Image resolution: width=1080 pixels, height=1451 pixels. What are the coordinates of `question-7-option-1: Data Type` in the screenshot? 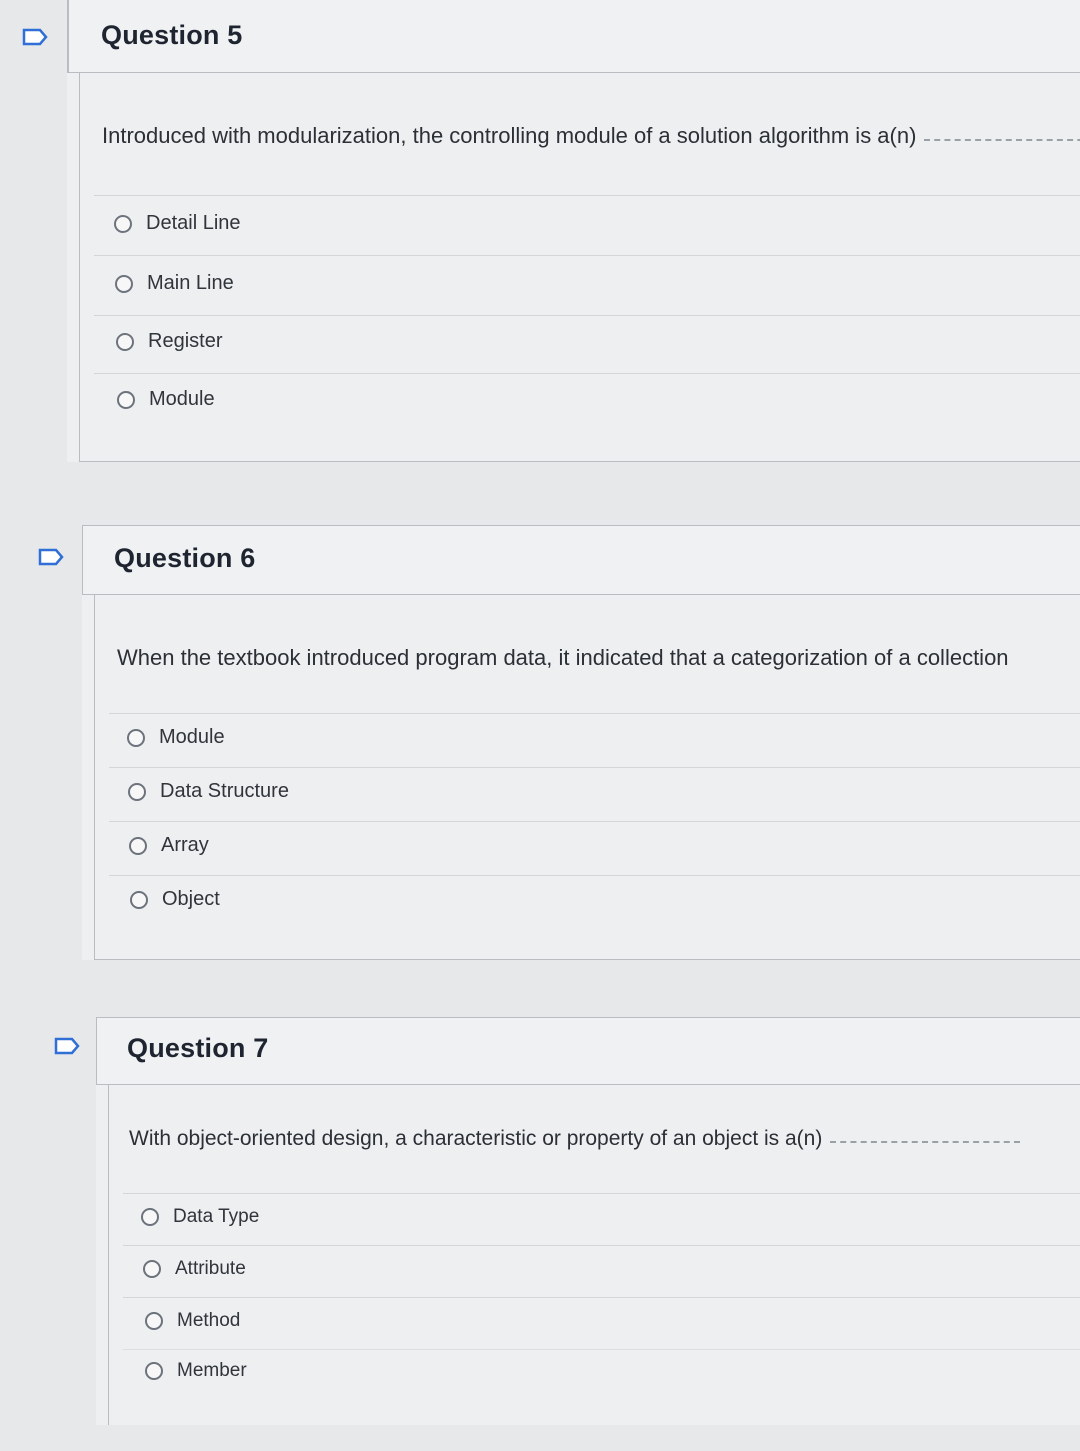 It's located at (200, 1217).